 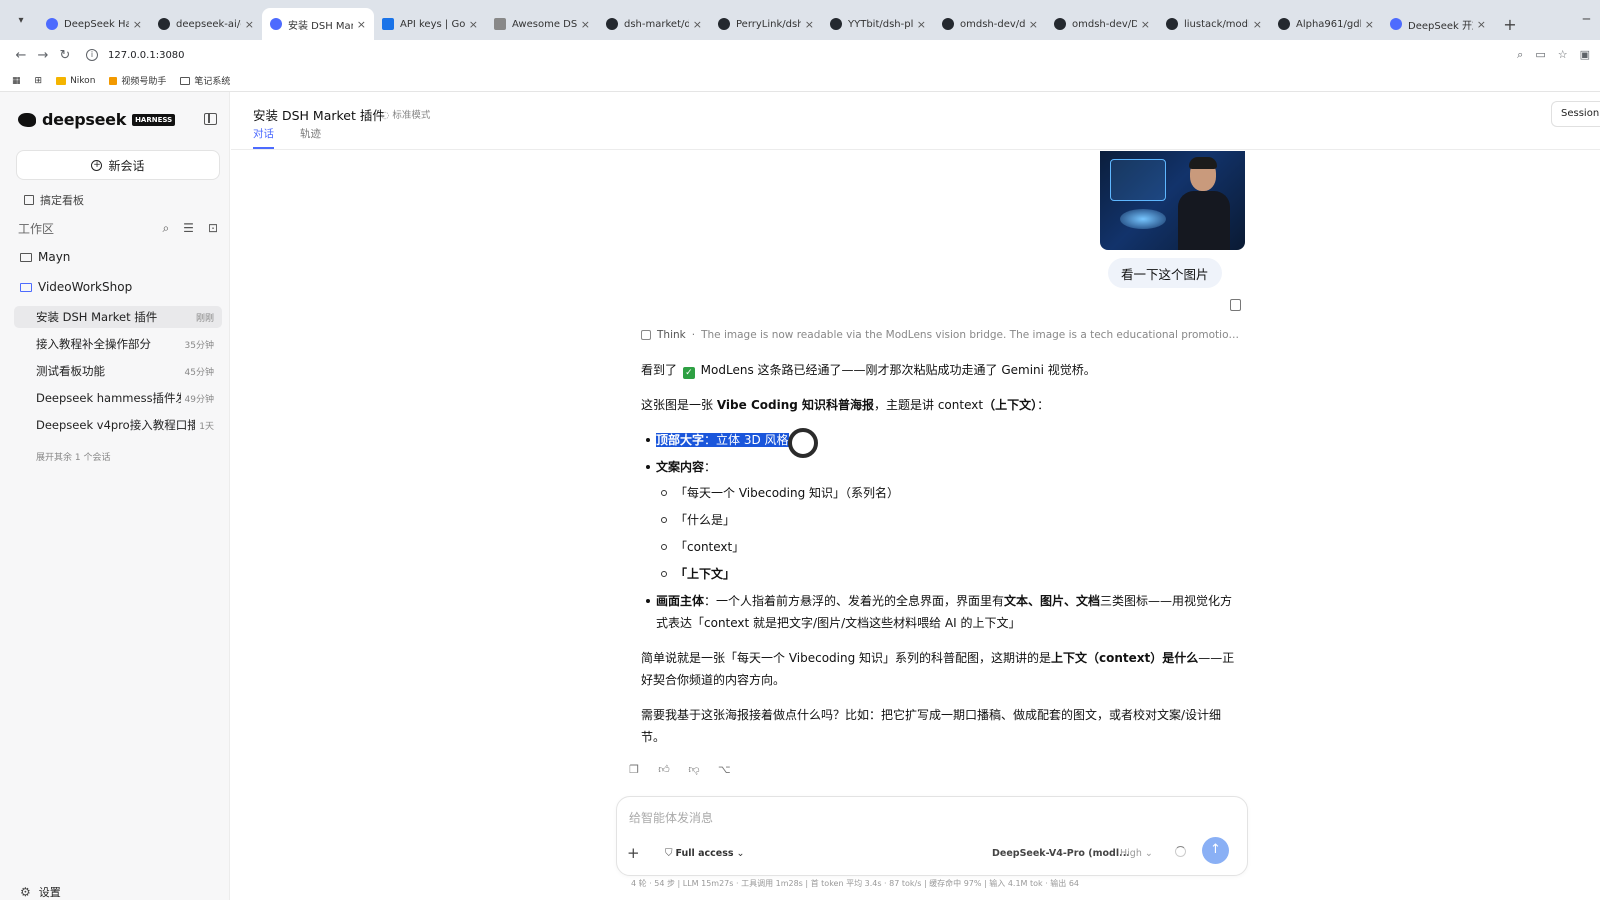 I want to click on bookmarks-bar: ▦ ⊞ Nikon 视频号助手 笔记系统, so click(x=800, y=81).